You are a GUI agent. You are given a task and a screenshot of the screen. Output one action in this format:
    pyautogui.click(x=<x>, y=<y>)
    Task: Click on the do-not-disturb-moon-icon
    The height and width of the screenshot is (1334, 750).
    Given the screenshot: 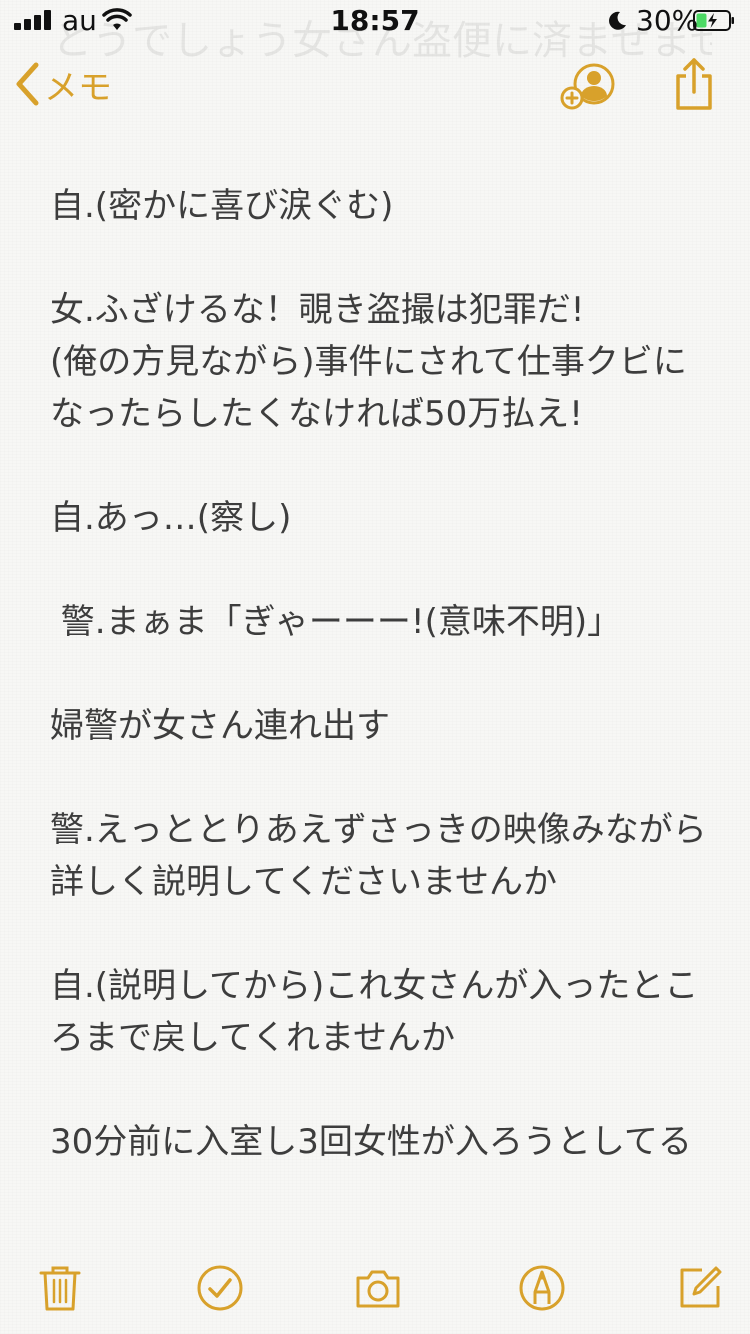 What is the action you would take?
    pyautogui.click(x=617, y=20)
    